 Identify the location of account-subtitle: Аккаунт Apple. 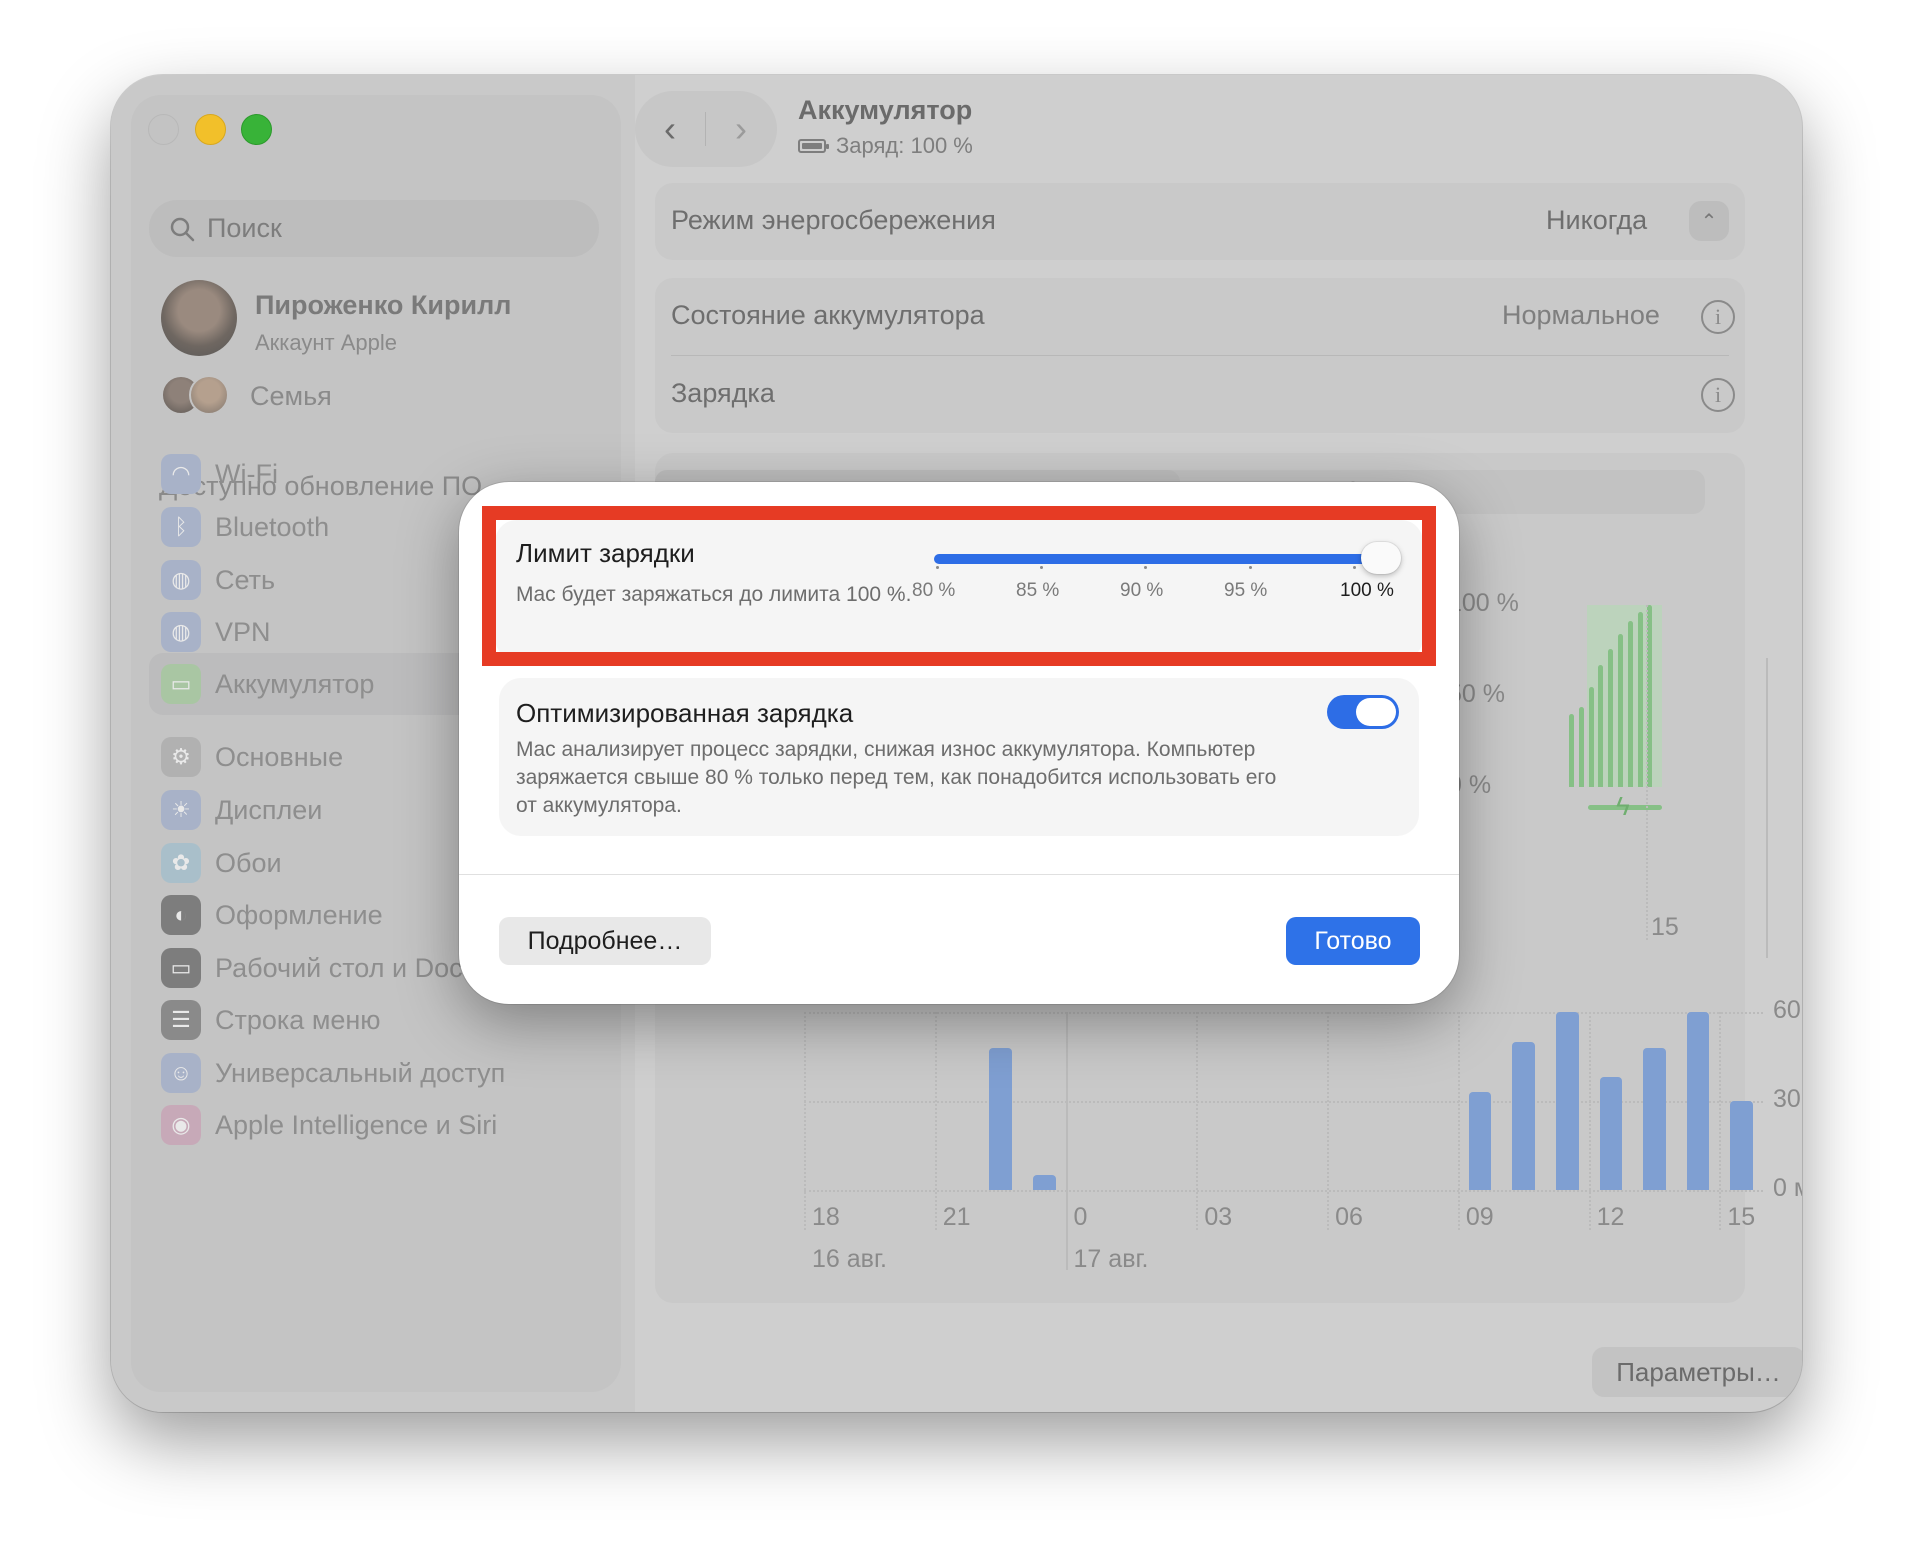
(326, 342).